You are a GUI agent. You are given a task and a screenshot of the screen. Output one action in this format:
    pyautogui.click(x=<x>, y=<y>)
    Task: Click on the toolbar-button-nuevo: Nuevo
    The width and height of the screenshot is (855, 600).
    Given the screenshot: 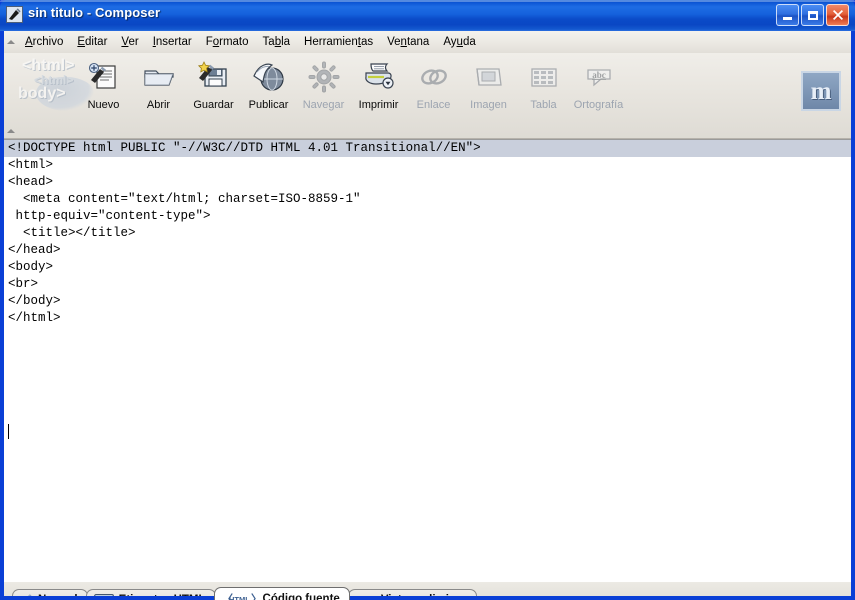 What is the action you would take?
    pyautogui.click(x=103, y=92)
    